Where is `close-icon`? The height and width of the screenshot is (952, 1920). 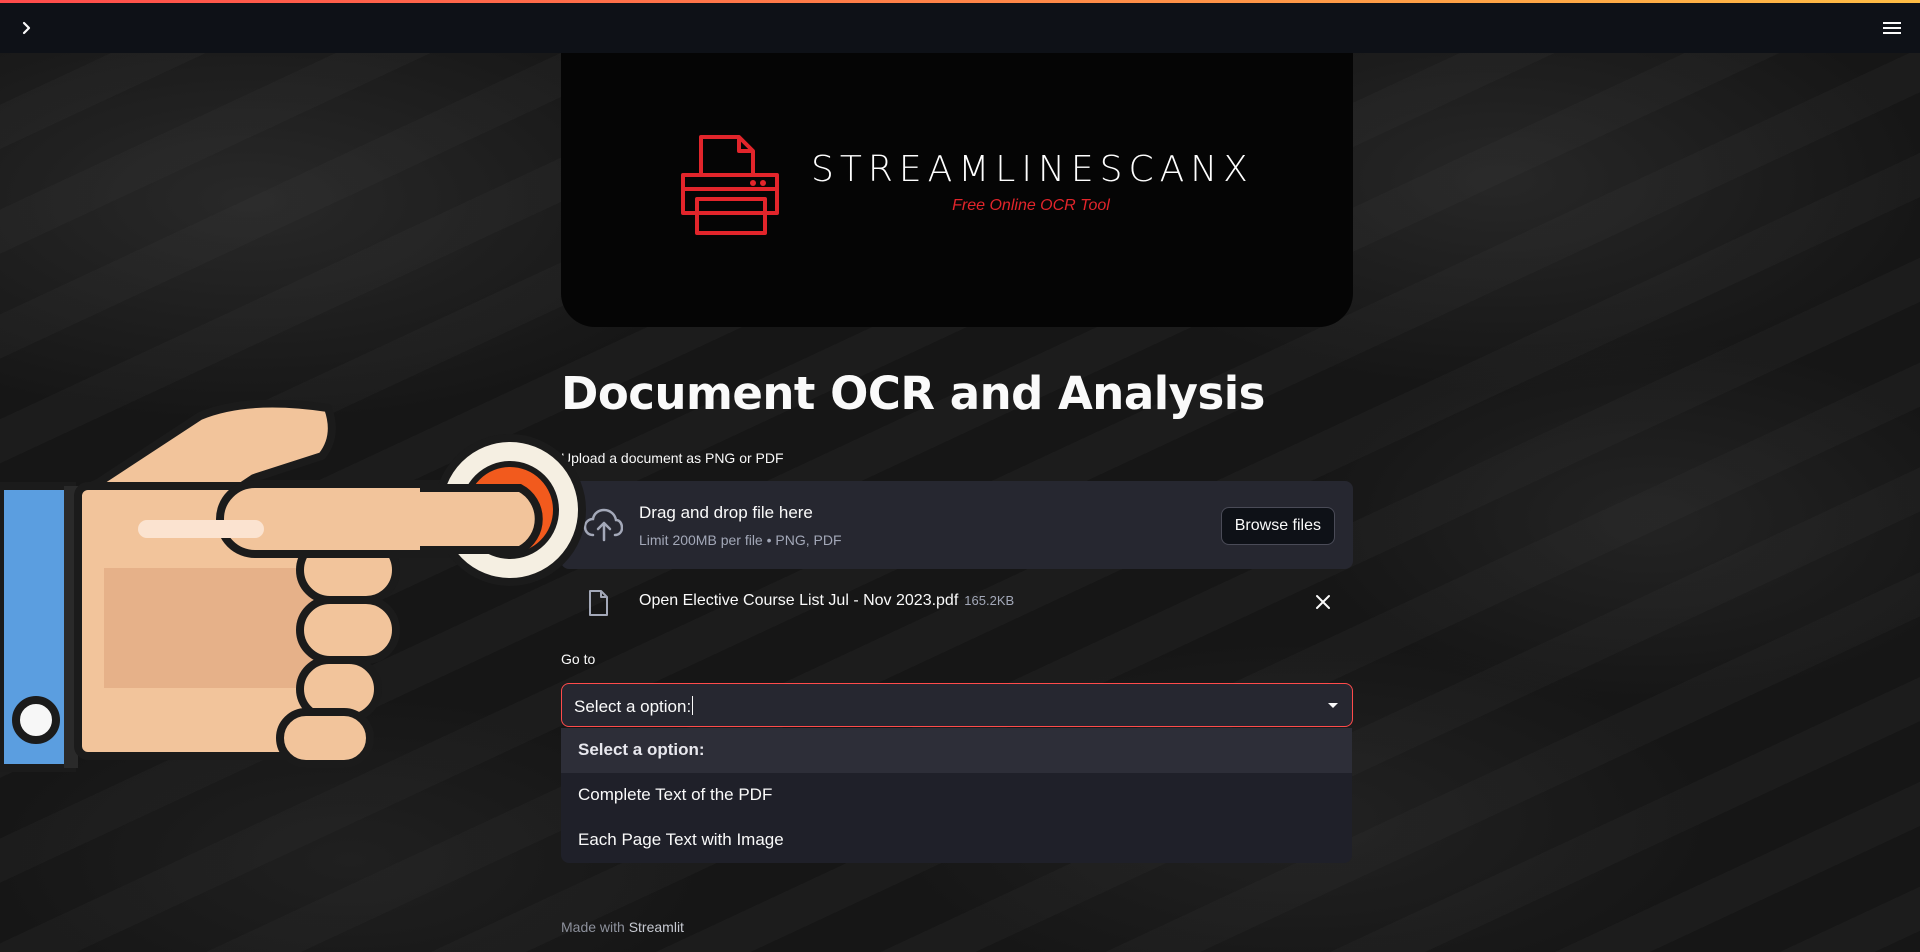
close-icon is located at coordinates (1323, 602).